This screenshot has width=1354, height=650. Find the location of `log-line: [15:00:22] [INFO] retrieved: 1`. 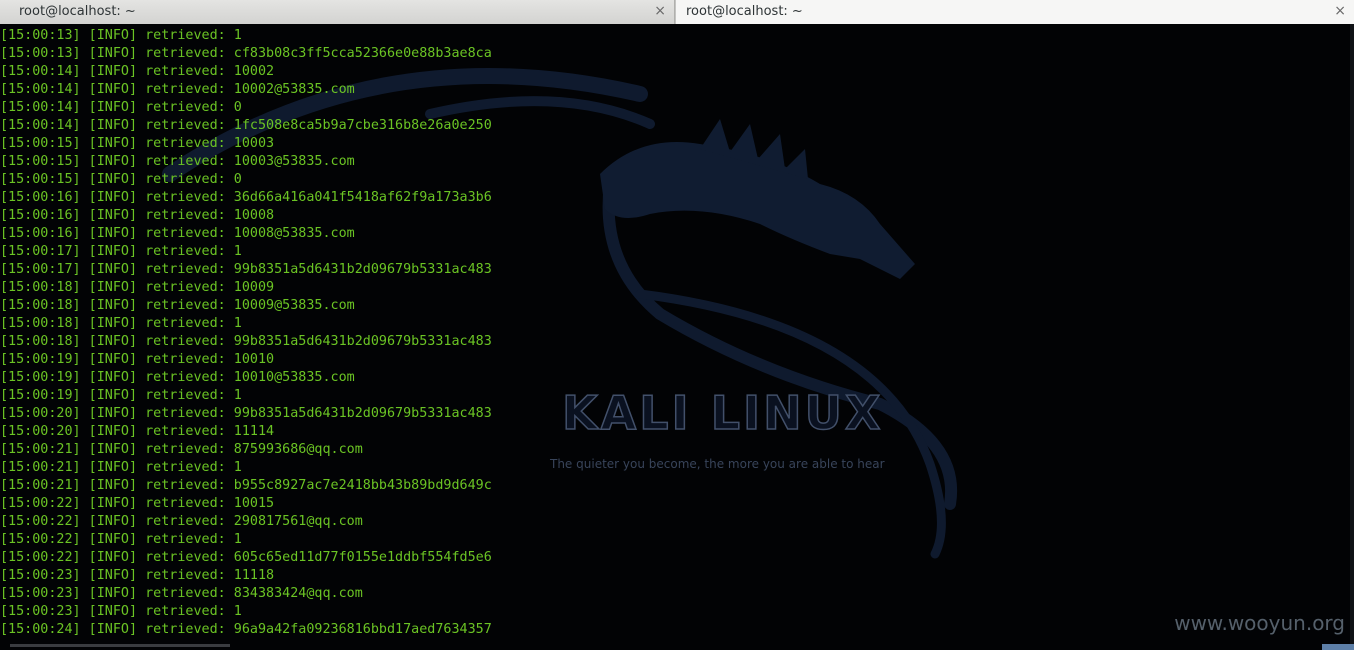

log-line: [15:00:22] [INFO] retrieved: 1 is located at coordinates (121, 539).